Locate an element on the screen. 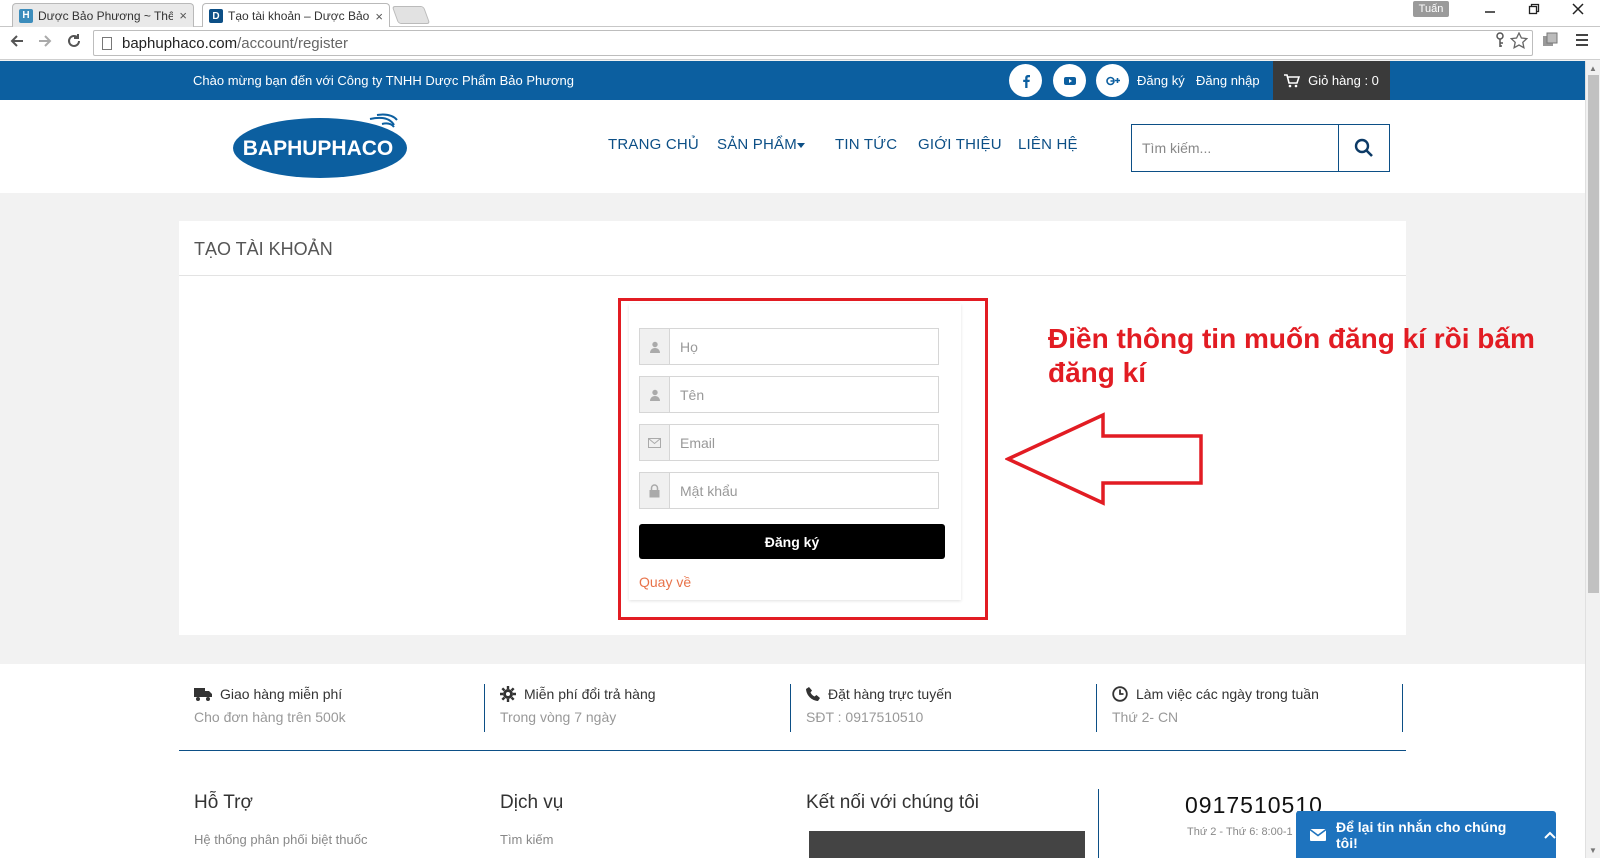 This screenshot has width=1600, height=858. browser-tab-1: H Dược Bảo Phương ~ Thêm × is located at coordinates (103, 15).